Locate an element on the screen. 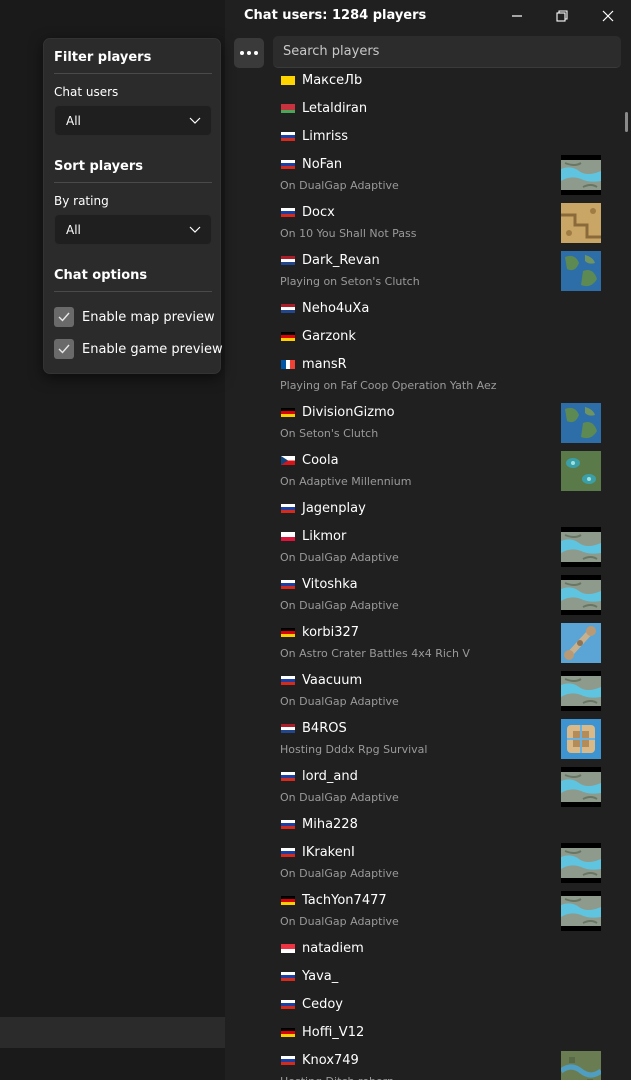 The image size is (631, 1080). player-row: Yava_ is located at coordinates (428, 977).